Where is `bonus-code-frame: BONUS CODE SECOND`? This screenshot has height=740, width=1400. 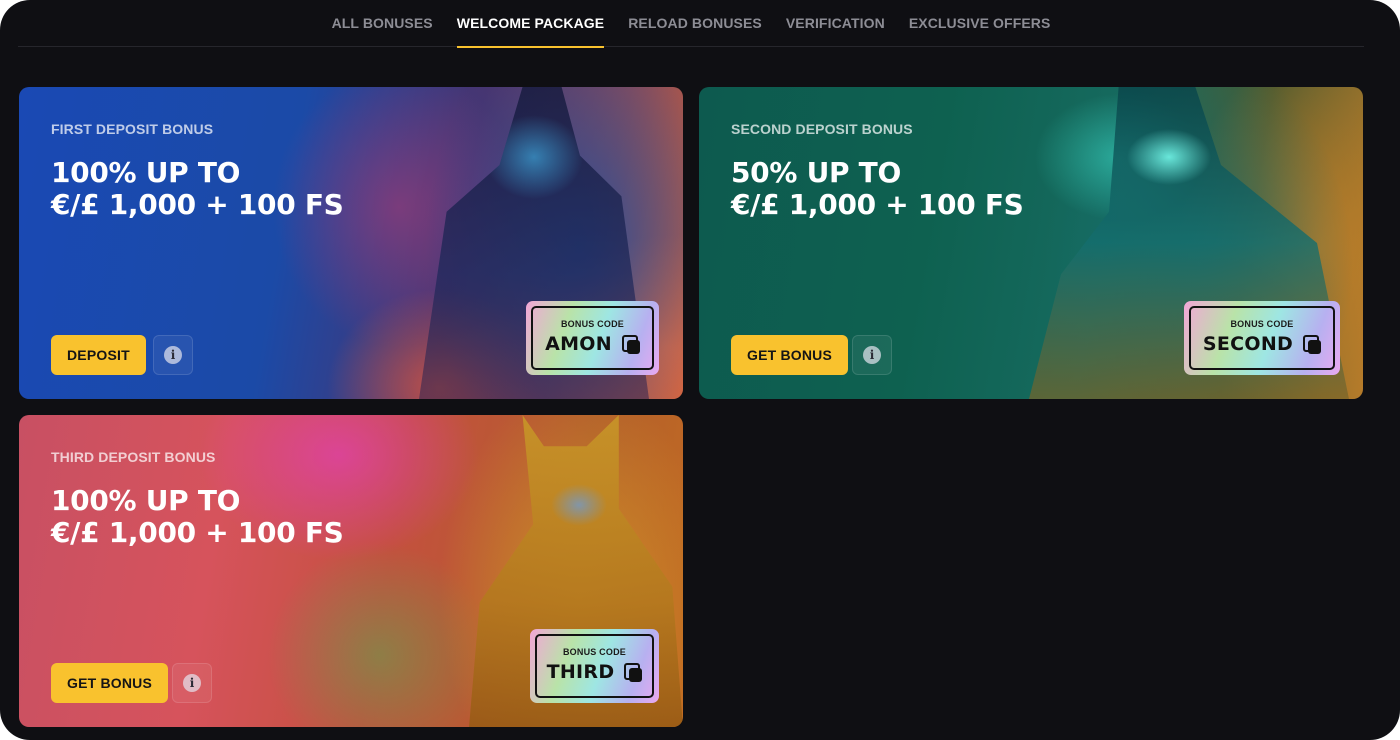
bonus-code-frame: BONUS CODE SECOND is located at coordinates (1262, 338).